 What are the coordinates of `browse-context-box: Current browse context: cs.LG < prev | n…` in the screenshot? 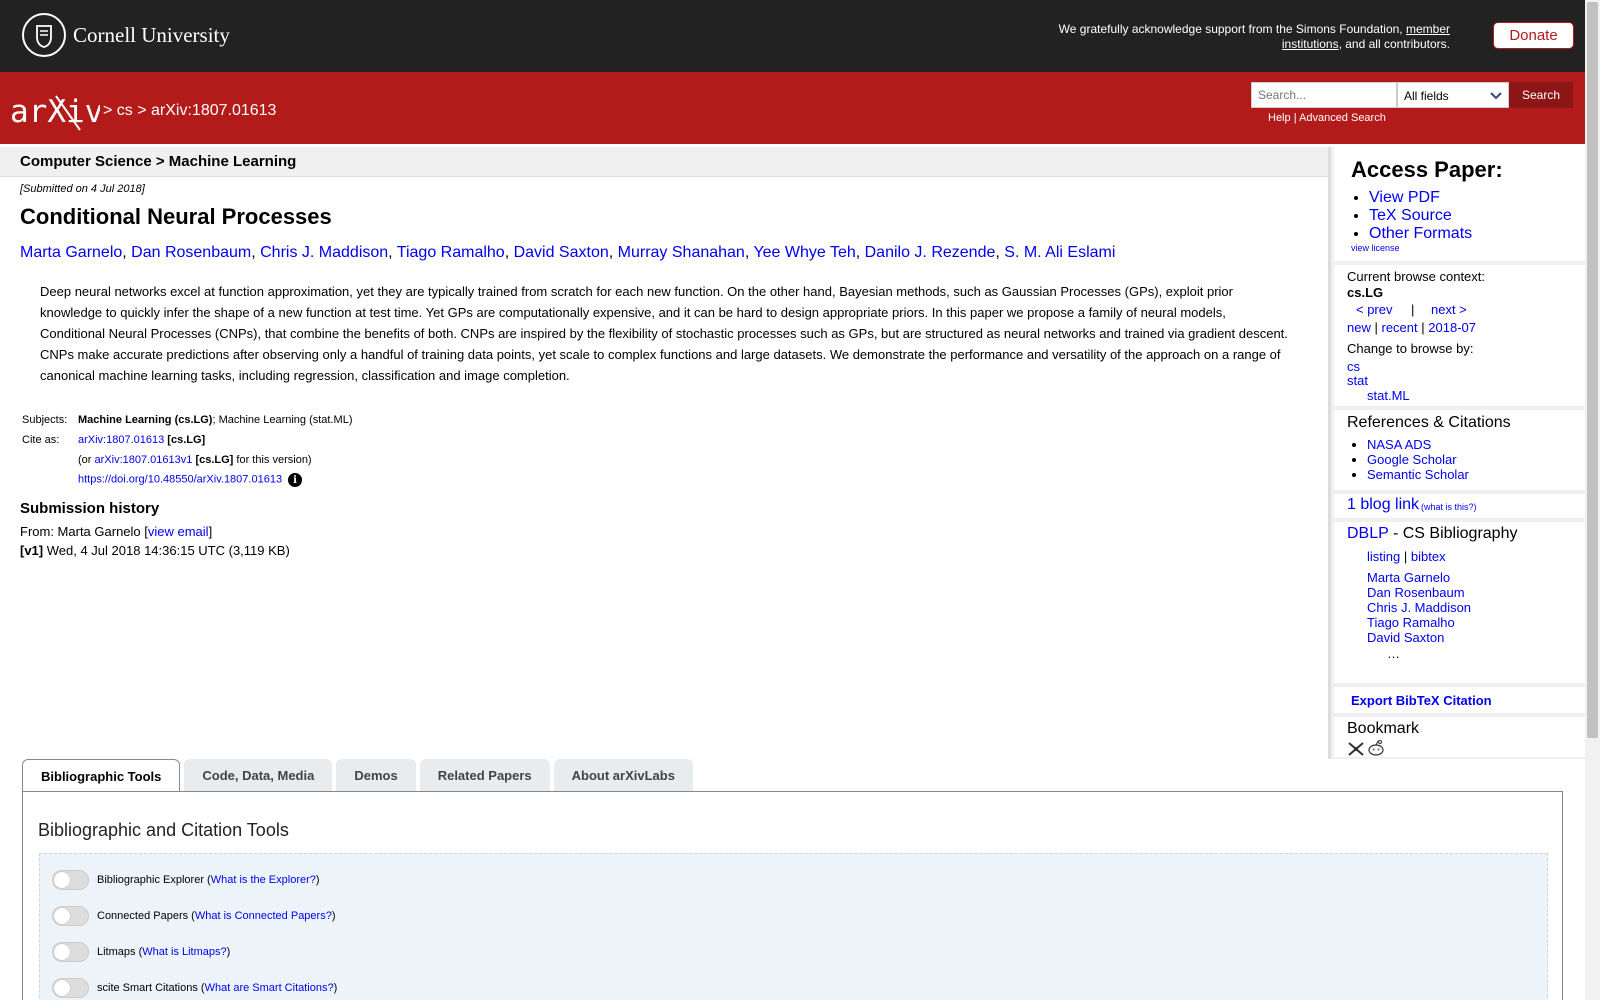 It's located at (1461, 335).